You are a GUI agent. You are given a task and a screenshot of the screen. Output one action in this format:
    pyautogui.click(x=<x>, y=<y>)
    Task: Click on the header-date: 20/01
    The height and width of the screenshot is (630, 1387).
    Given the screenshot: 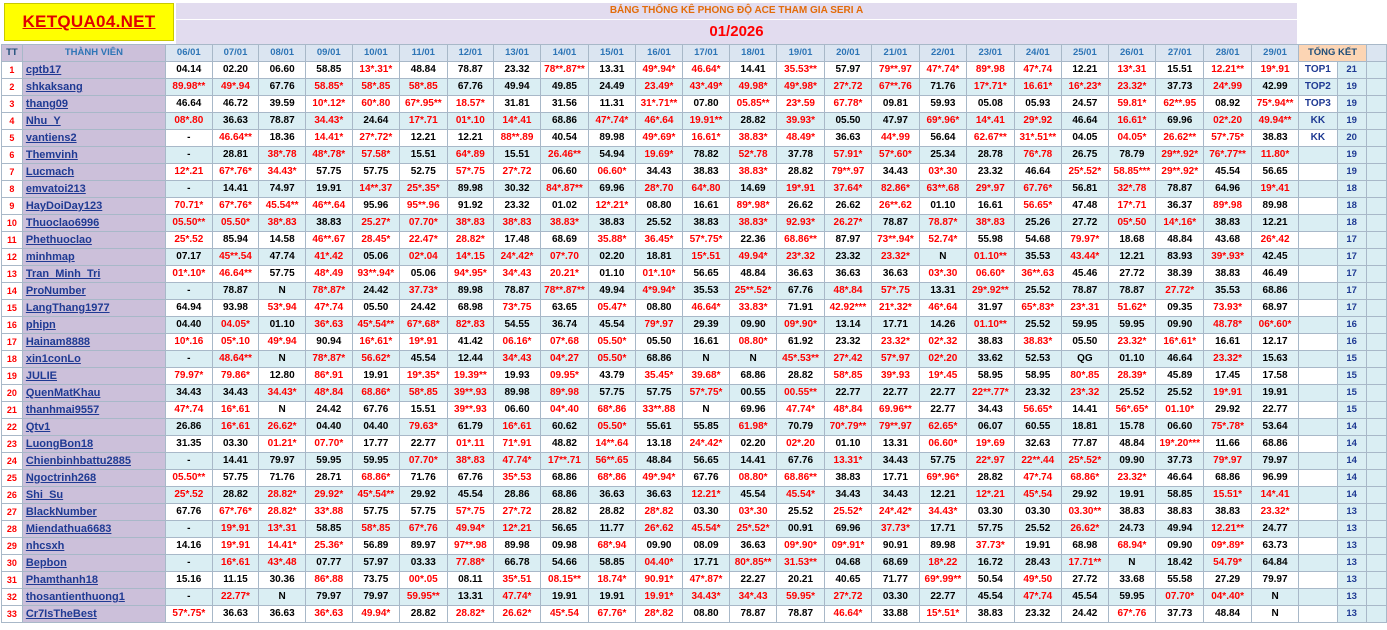 What is the action you would take?
    pyautogui.click(x=848, y=53)
    